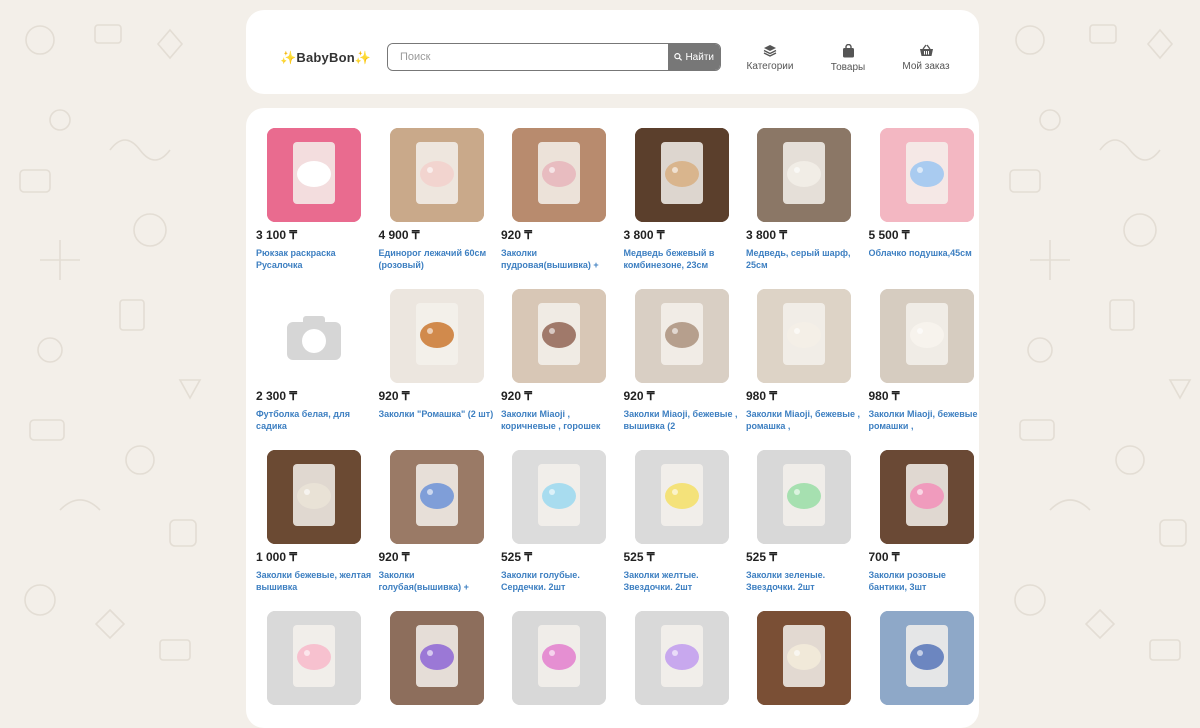  I want to click on product-card: 525 ₸ Заколки желтые. Звездочки. 2шт, so click(682, 521).